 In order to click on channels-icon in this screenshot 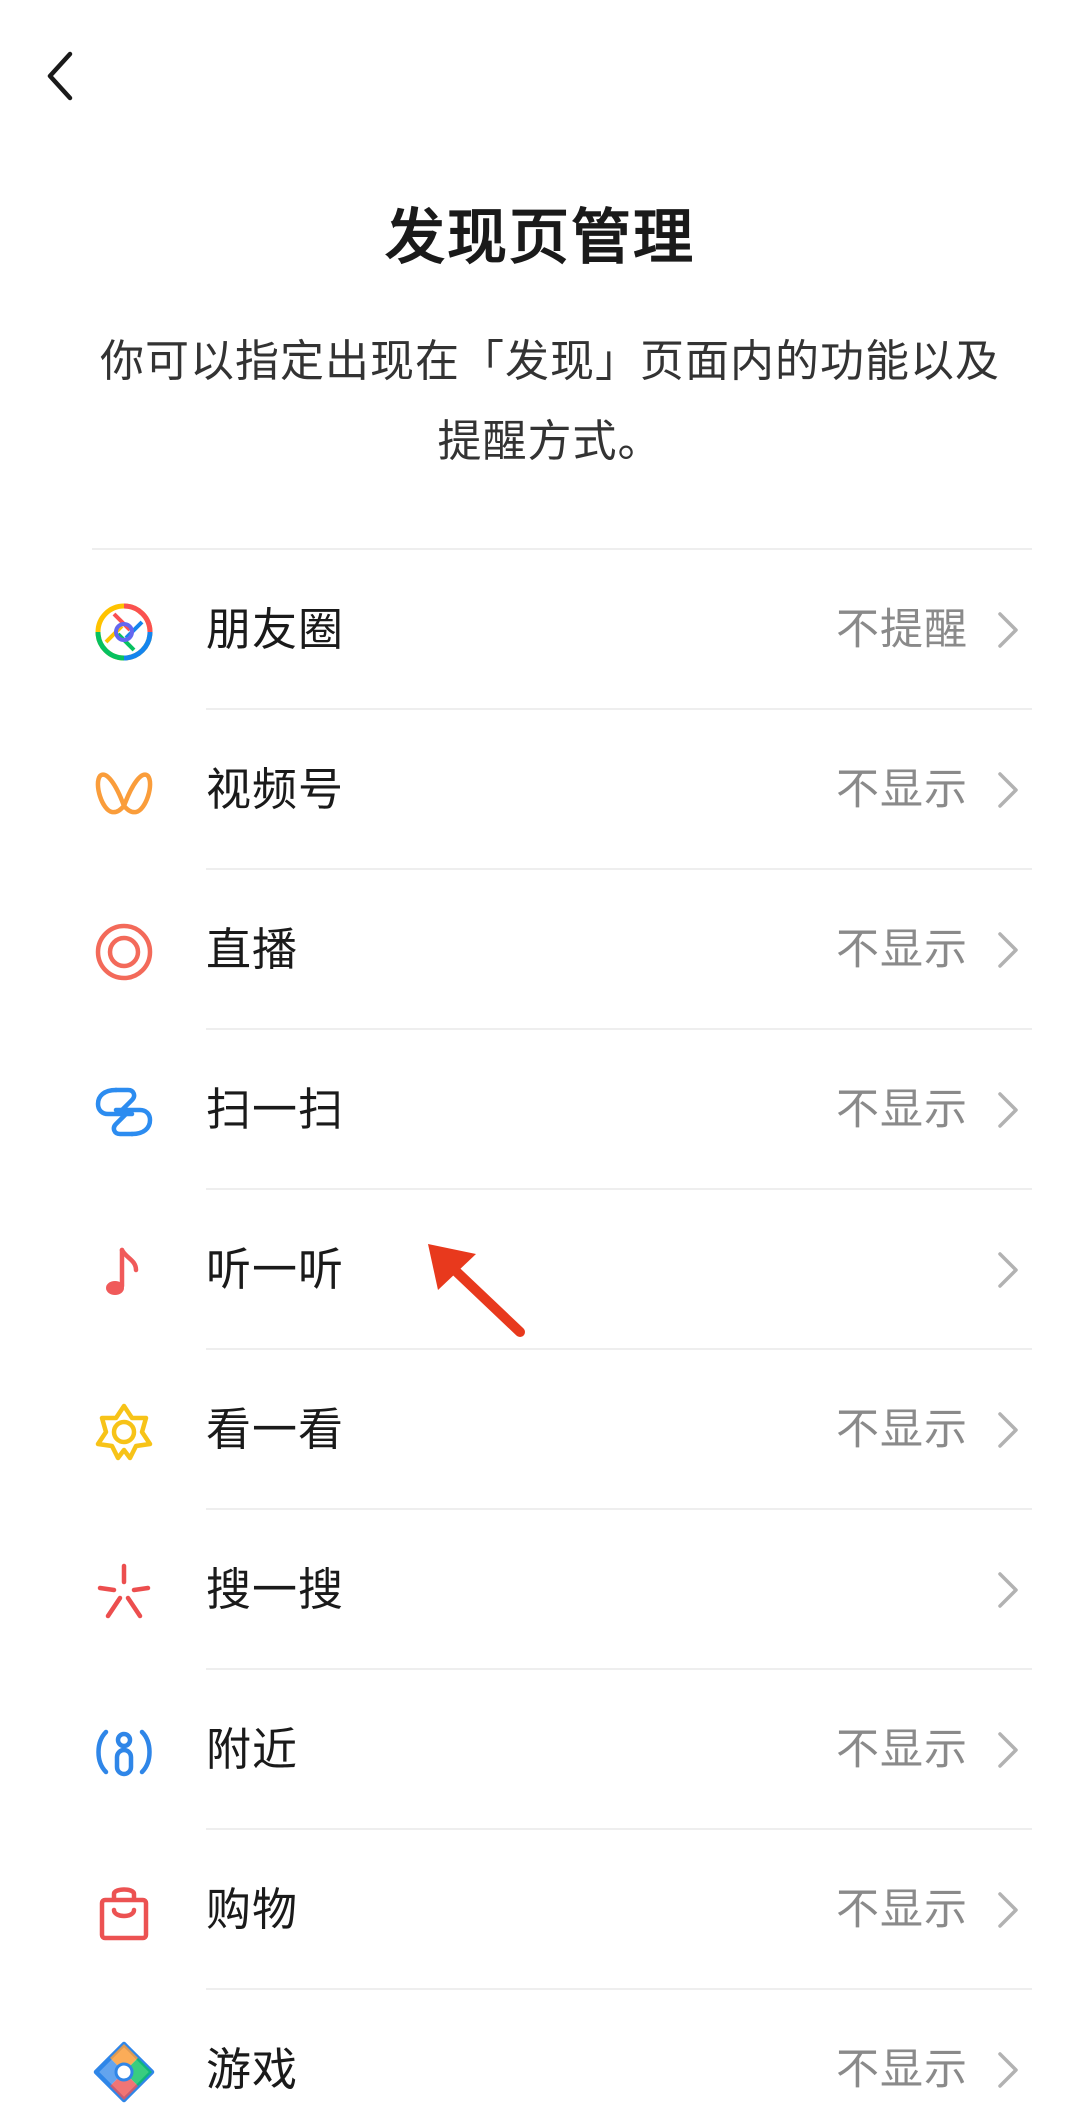, I will do `click(124, 792)`.